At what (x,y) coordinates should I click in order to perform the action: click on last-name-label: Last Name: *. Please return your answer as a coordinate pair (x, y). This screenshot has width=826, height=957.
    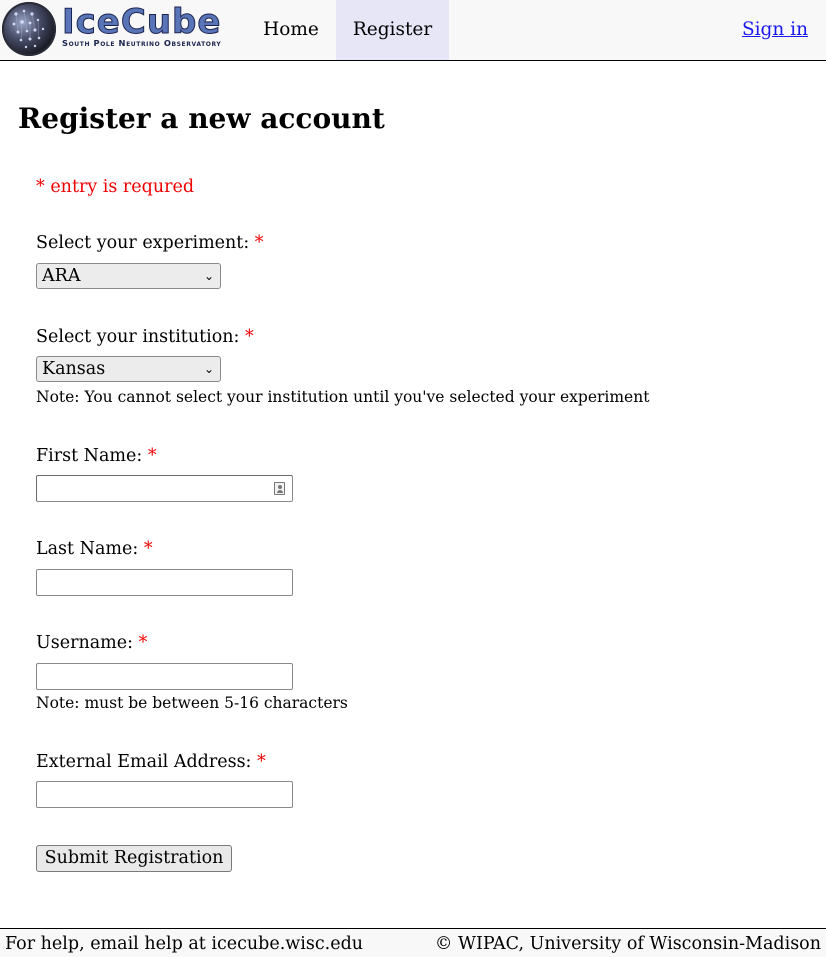
    Looking at the image, I should click on (94, 549).